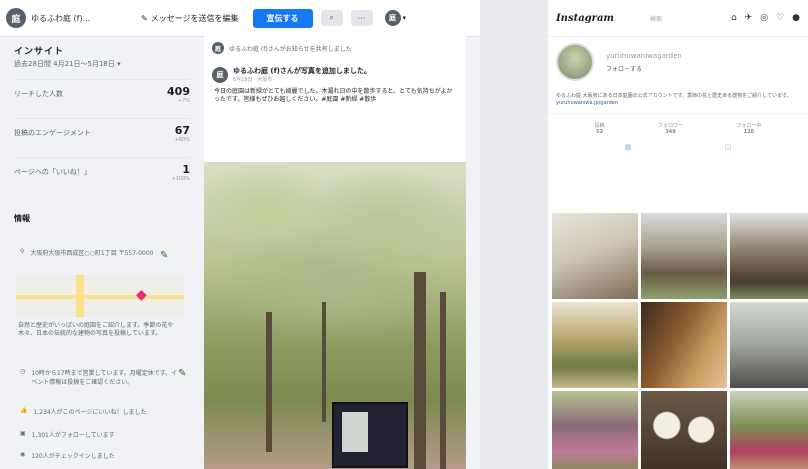  Describe the element at coordinates (392, 18) in the screenshot. I see `account-avatar: 庭` at that location.